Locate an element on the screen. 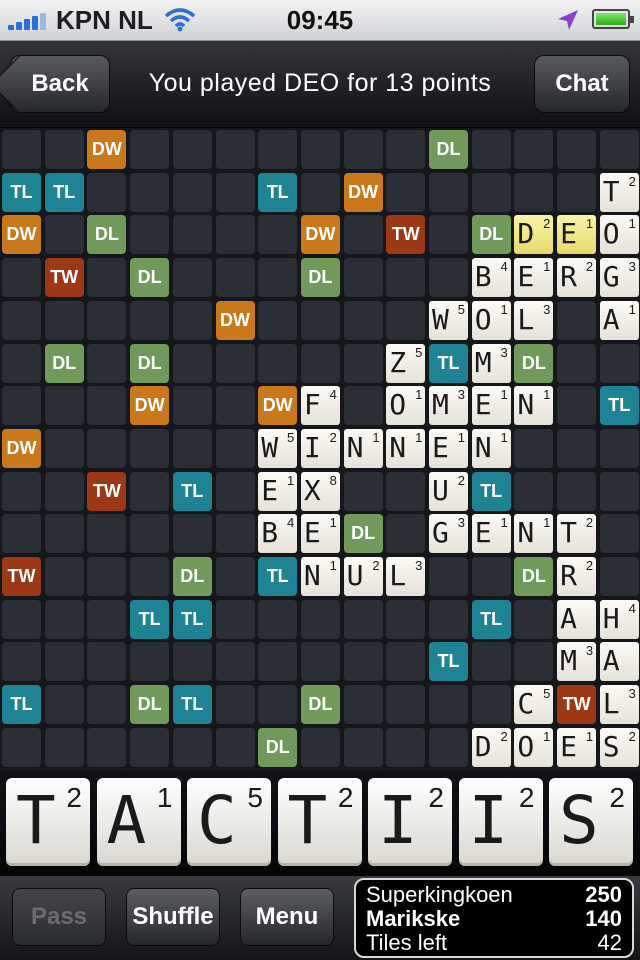 The height and width of the screenshot is (960, 640). board-tile: I2 is located at coordinates (320, 448).